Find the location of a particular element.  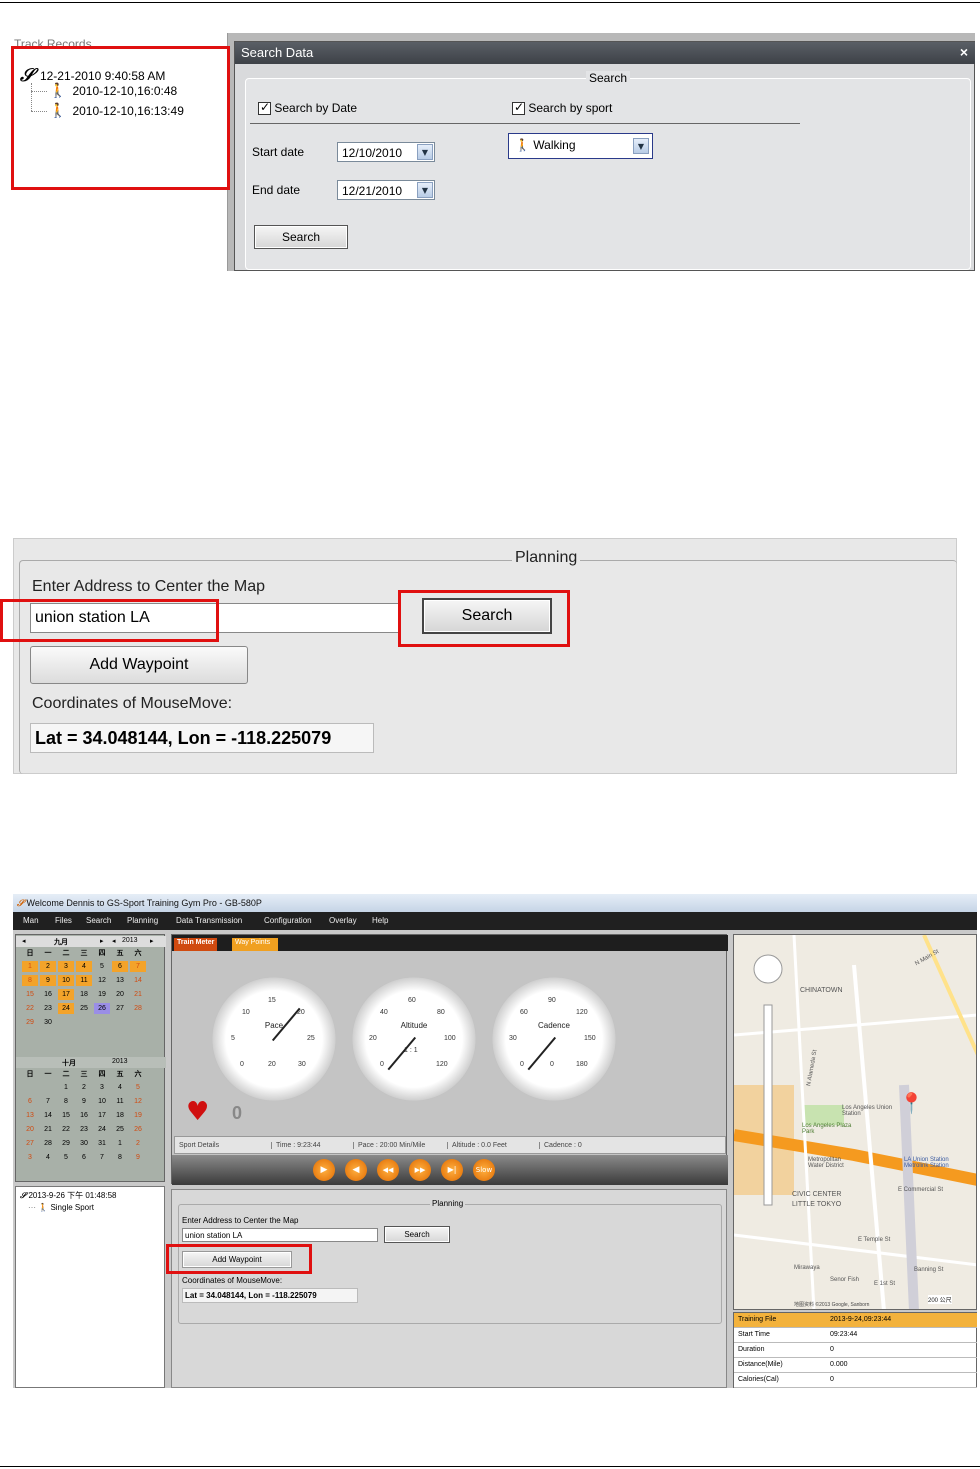

menu-planning: Planning is located at coordinates (142, 920).